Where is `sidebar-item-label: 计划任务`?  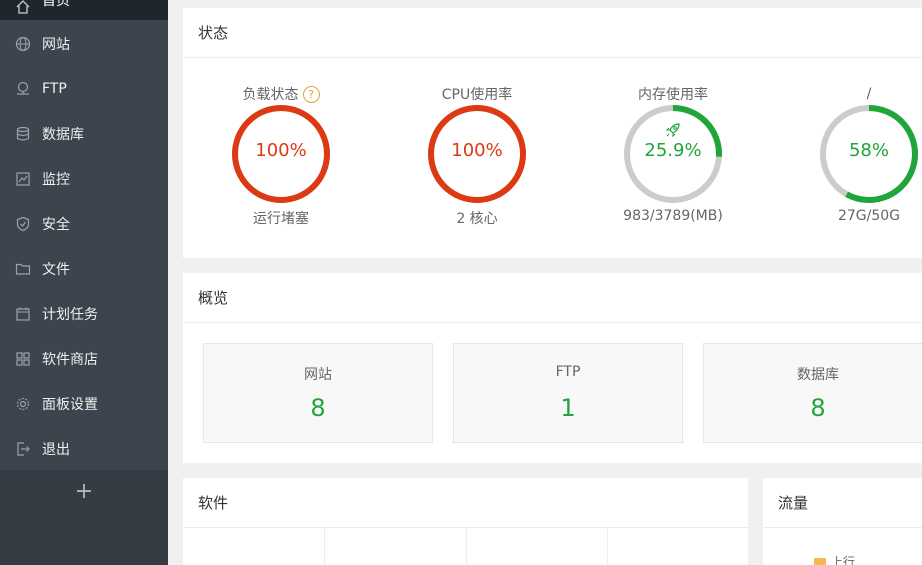 sidebar-item-label: 计划任务 is located at coordinates (70, 314).